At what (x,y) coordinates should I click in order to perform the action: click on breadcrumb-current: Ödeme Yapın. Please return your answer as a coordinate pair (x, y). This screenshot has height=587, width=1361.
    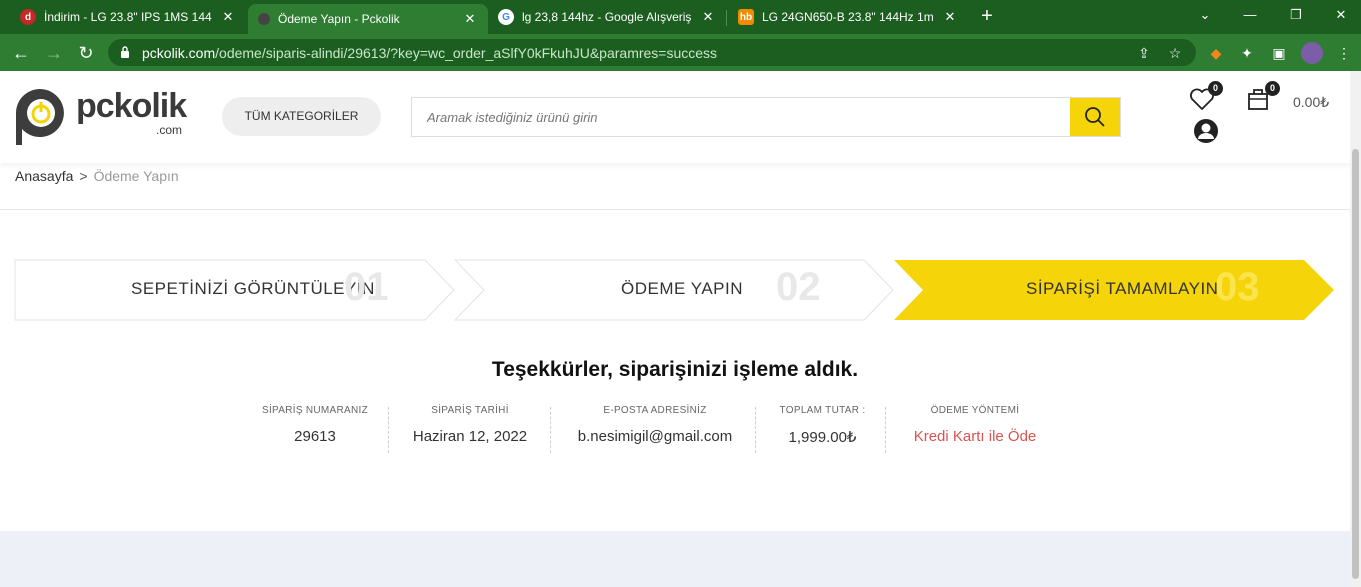
    Looking at the image, I should click on (136, 176).